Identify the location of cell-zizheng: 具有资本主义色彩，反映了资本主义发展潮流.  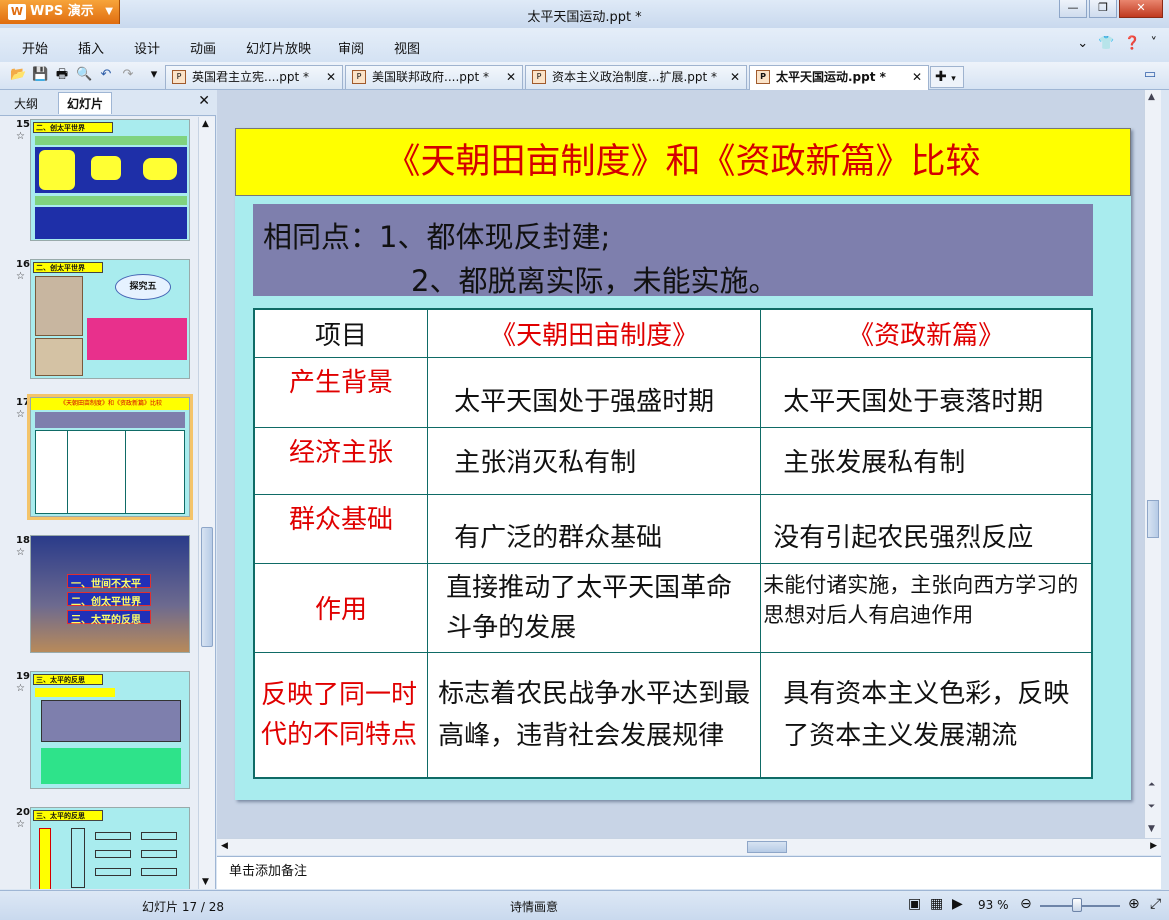
(926, 715).